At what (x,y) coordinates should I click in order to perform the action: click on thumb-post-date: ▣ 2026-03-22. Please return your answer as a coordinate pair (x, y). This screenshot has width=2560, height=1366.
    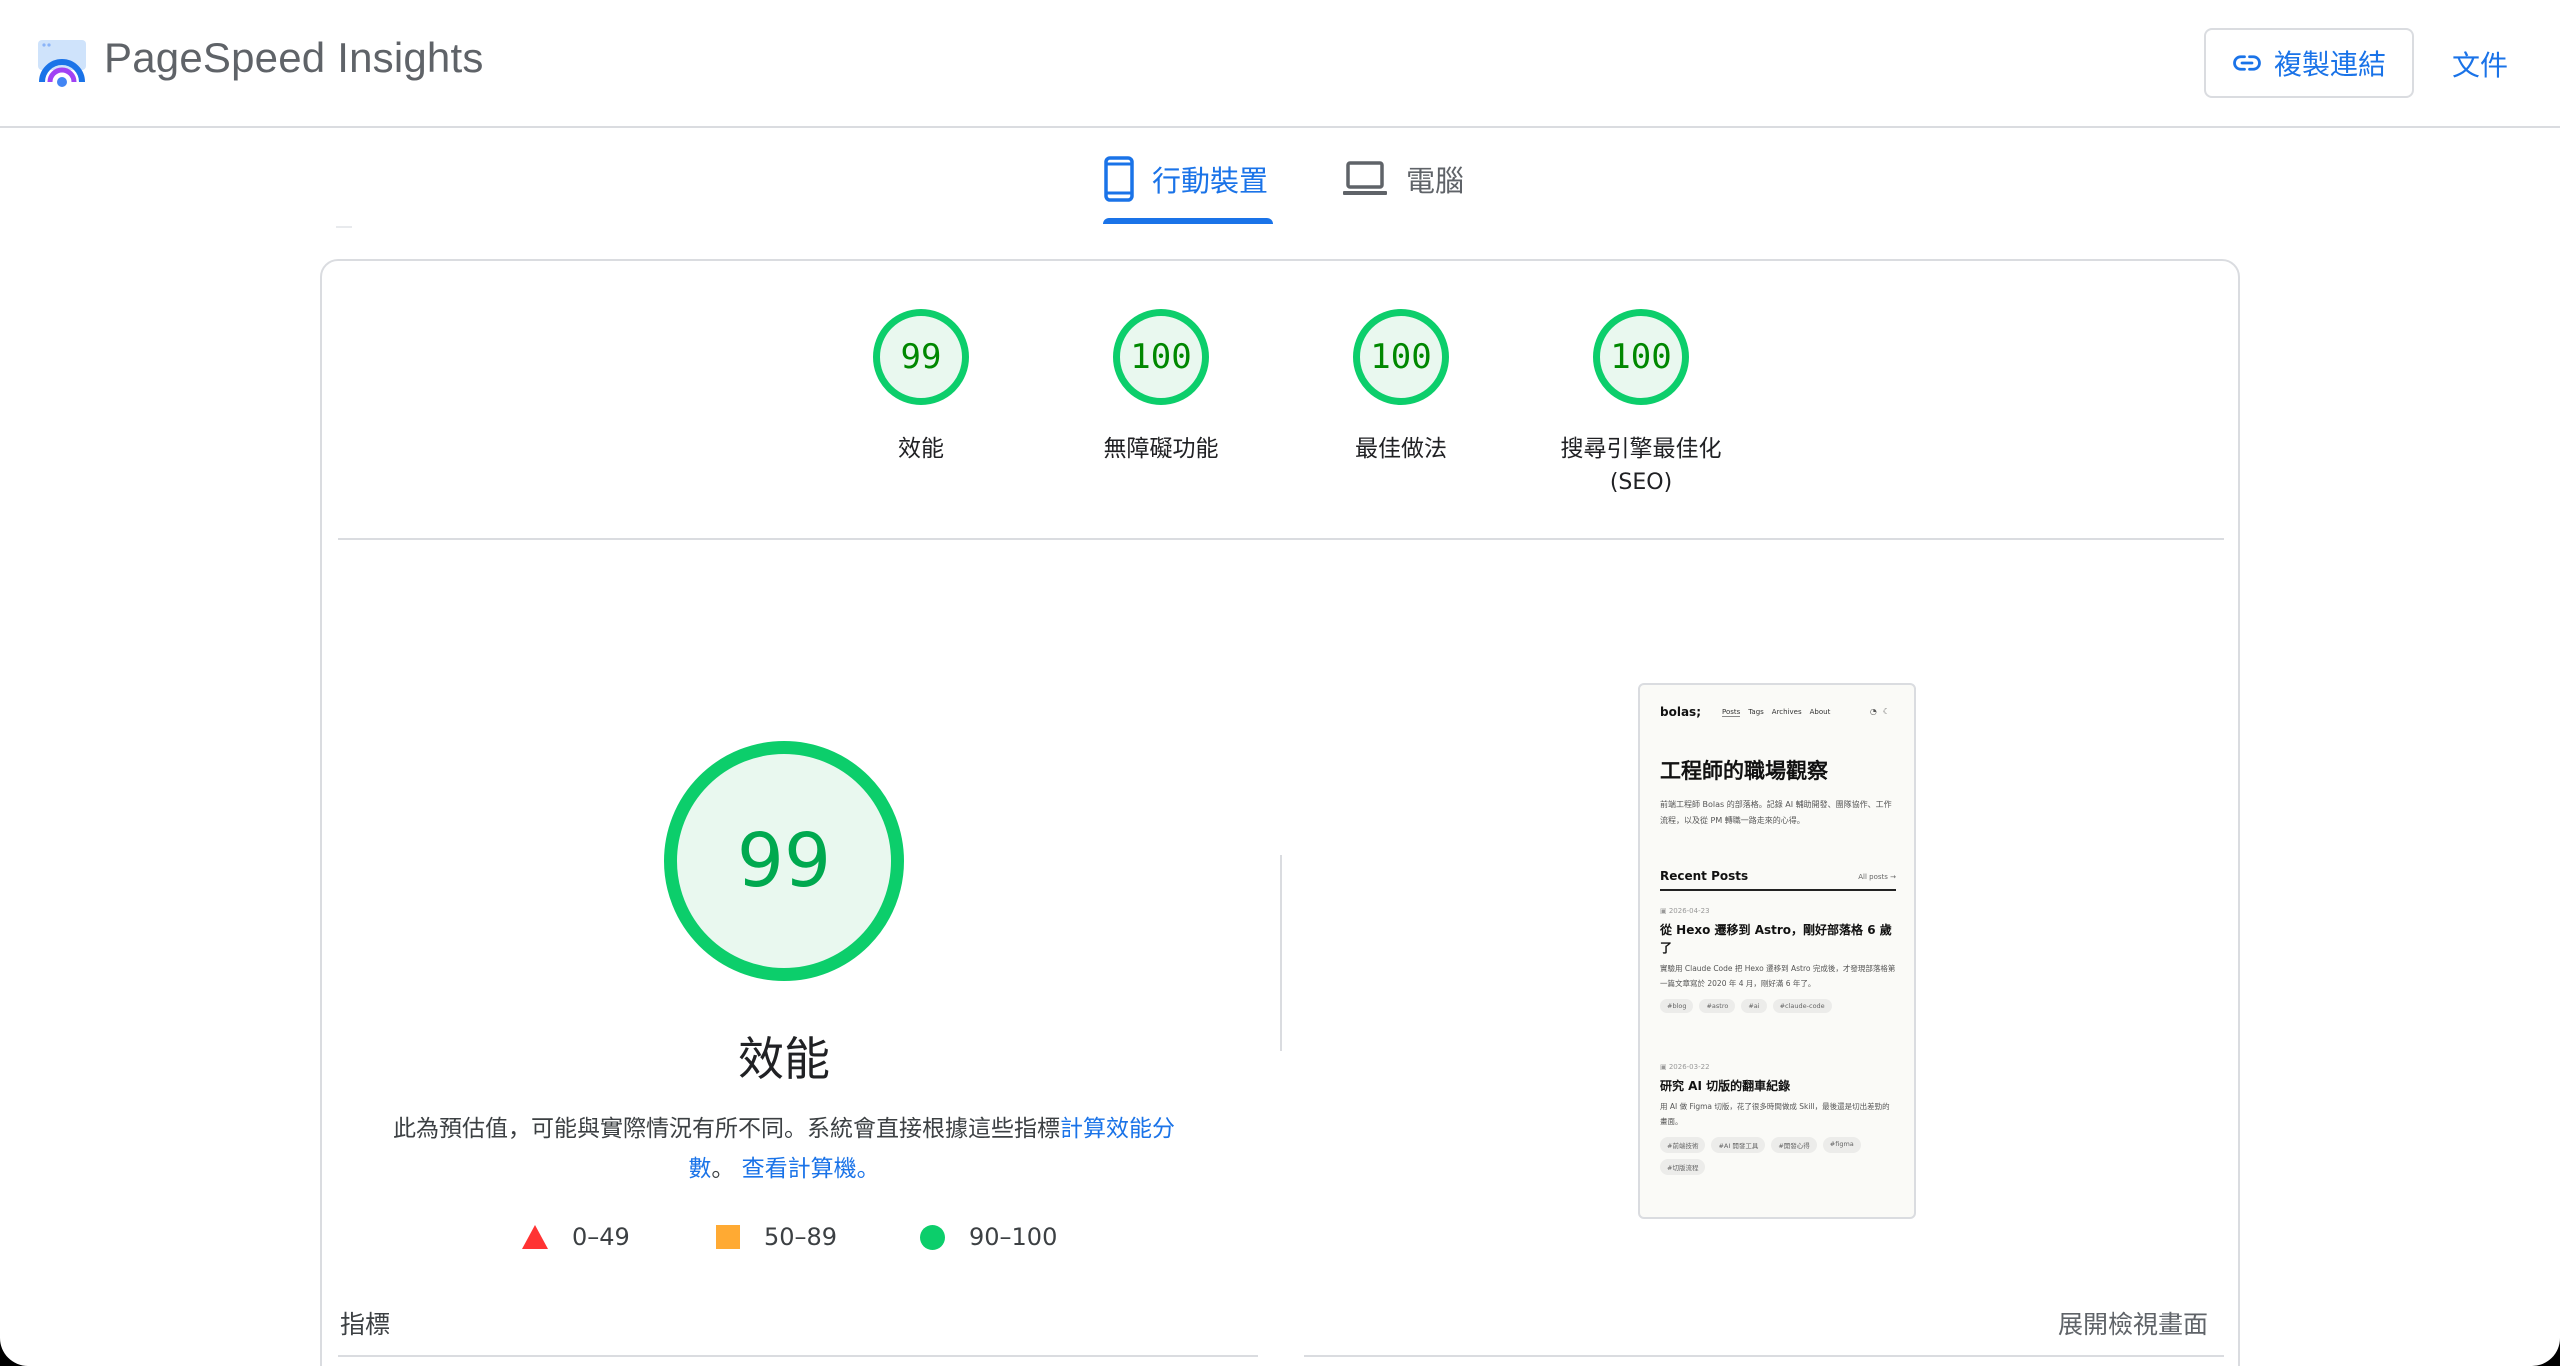
    Looking at the image, I should click on (1685, 1067).